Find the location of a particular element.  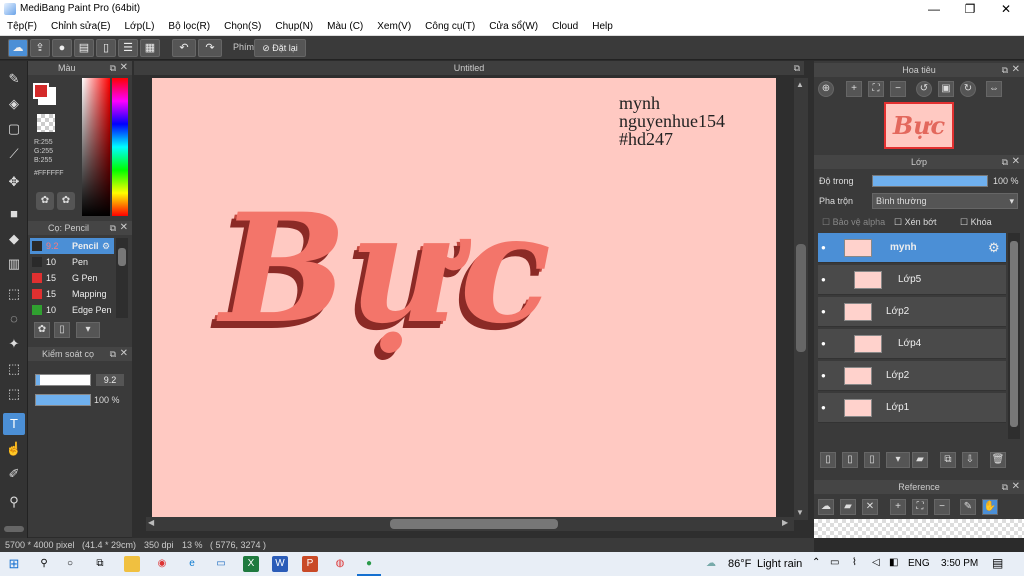

vertical-scroll-thumb is located at coordinates (801, 298).